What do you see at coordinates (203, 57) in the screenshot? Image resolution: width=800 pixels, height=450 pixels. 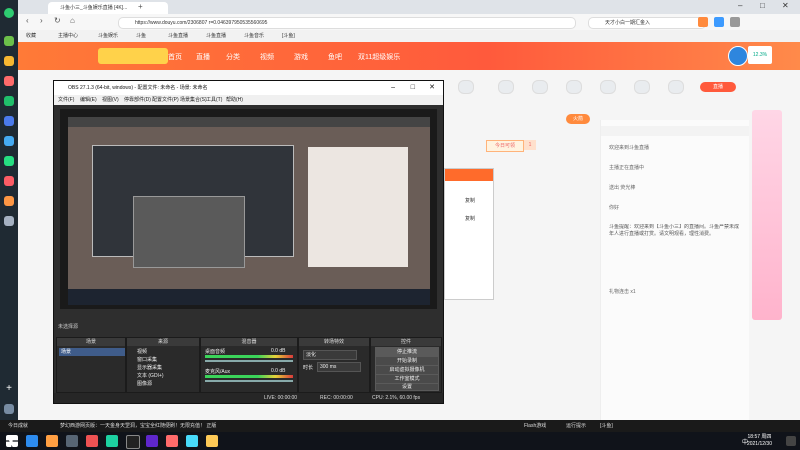 I see `nav-item: 直播` at bounding box center [203, 57].